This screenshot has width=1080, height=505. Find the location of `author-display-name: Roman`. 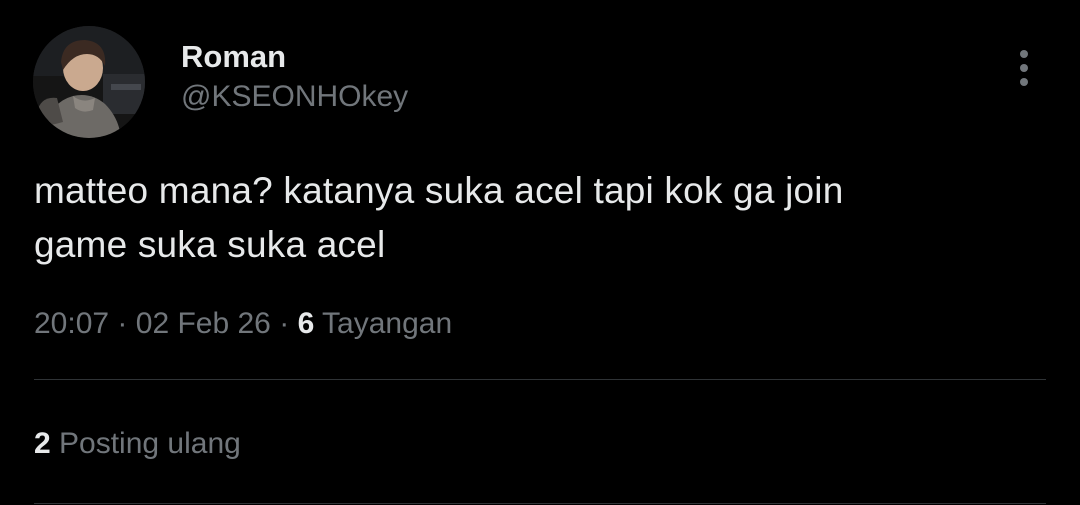

author-display-name: Roman is located at coordinates (233, 57).